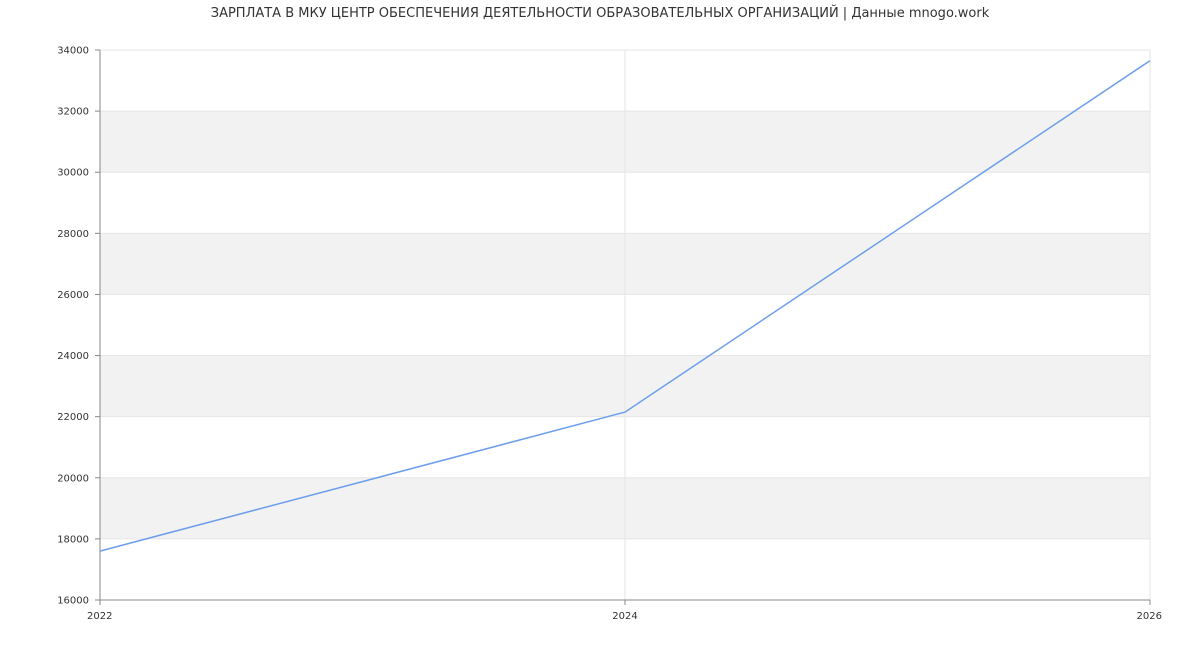 This screenshot has width=1200, height=650. What do you see at coordinates (73, 478) in the screenshot?
I see `y-tick-label: 20000` at bounding box center [73, 478].